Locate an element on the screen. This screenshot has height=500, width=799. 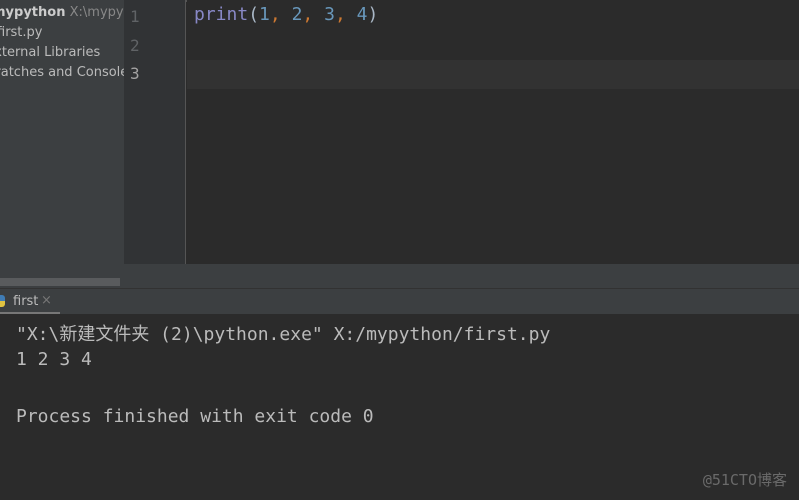
console-line: 1 2 3 4 is located at coordinates (54, 359).